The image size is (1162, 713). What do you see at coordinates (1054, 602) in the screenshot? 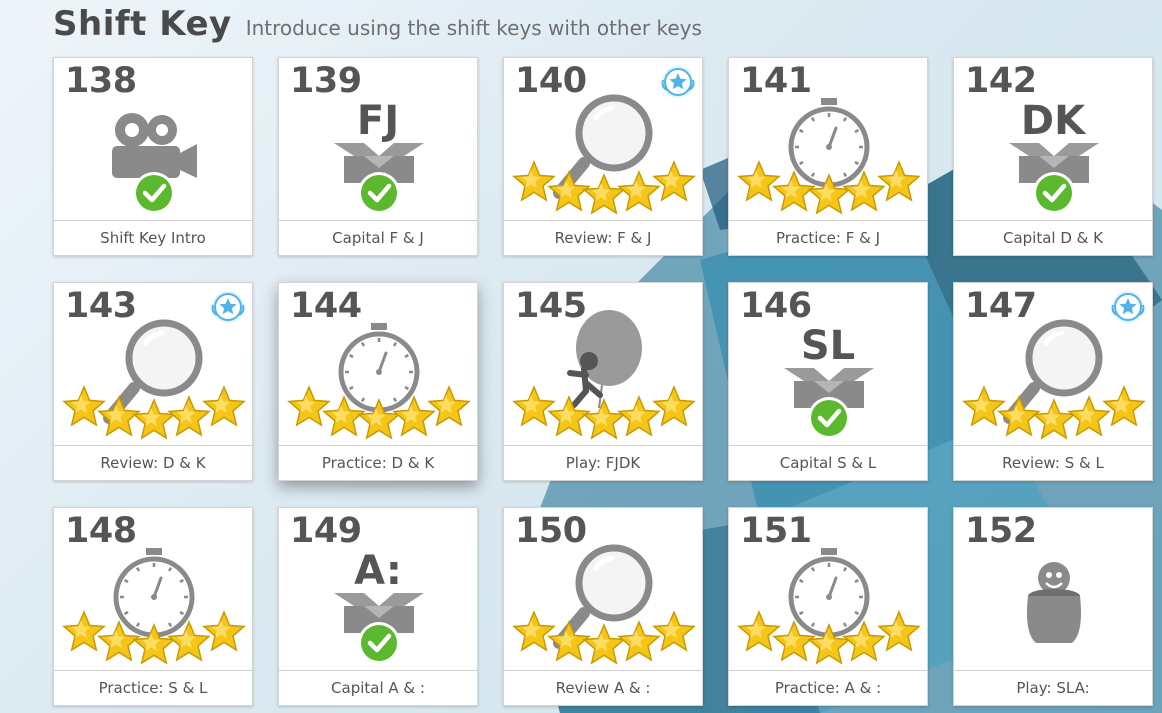
I see `pot-creature-icon` at bounding box center [1054, 602].